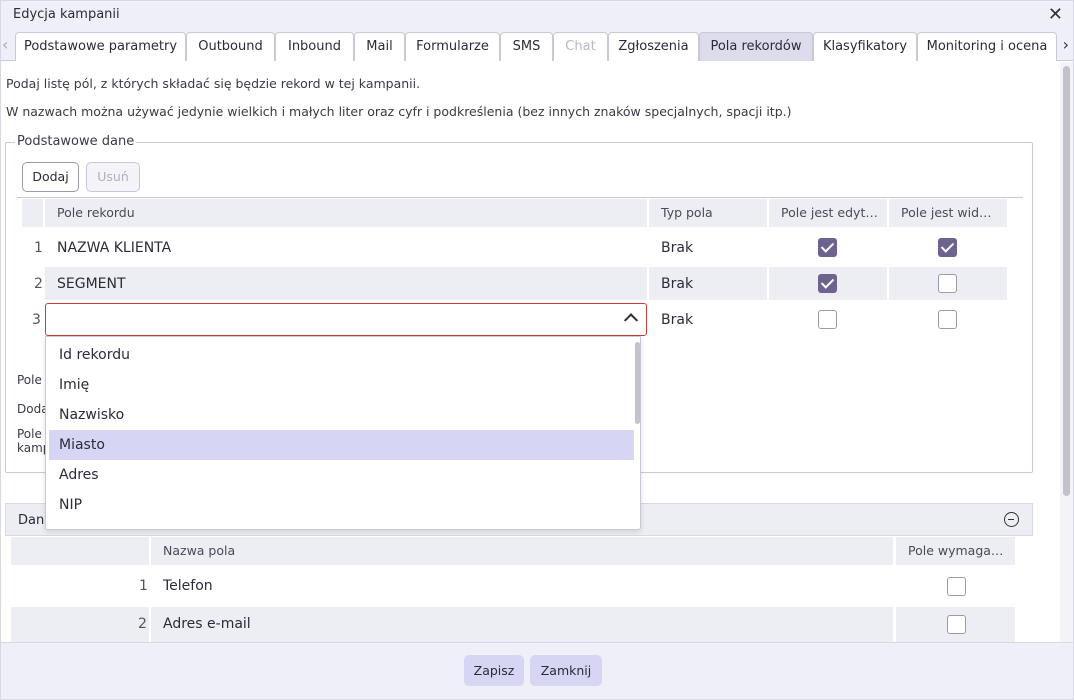 The height and width of the screenshot is (700, 1074). Describe the element at coordinates (346, 319) in the screenshot. I see `record-field-select` at that location.